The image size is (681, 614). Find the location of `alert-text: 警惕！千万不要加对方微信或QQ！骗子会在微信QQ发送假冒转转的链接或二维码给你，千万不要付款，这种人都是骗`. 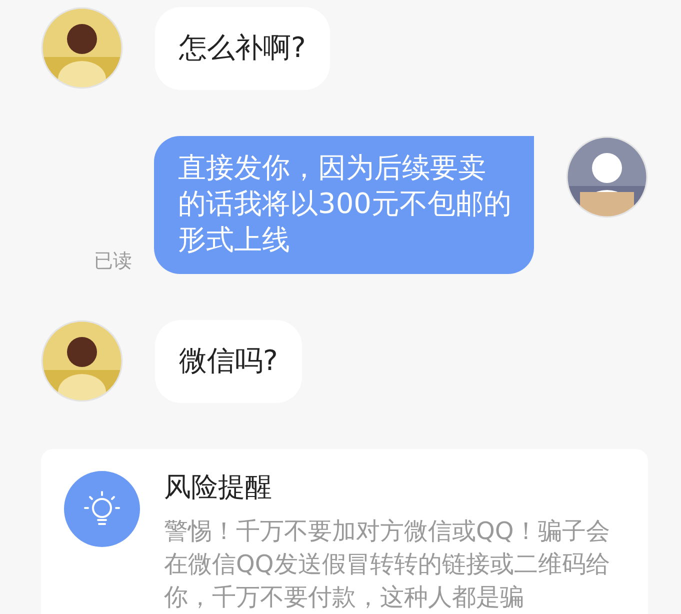

alert-text: 警惕！千万不要加对方微信或QQ！骗子会在微信QQ发送假冒转转的链接或二维码给你，千万不要付款，这种人都是骗 is located at coordinates (387, 564).